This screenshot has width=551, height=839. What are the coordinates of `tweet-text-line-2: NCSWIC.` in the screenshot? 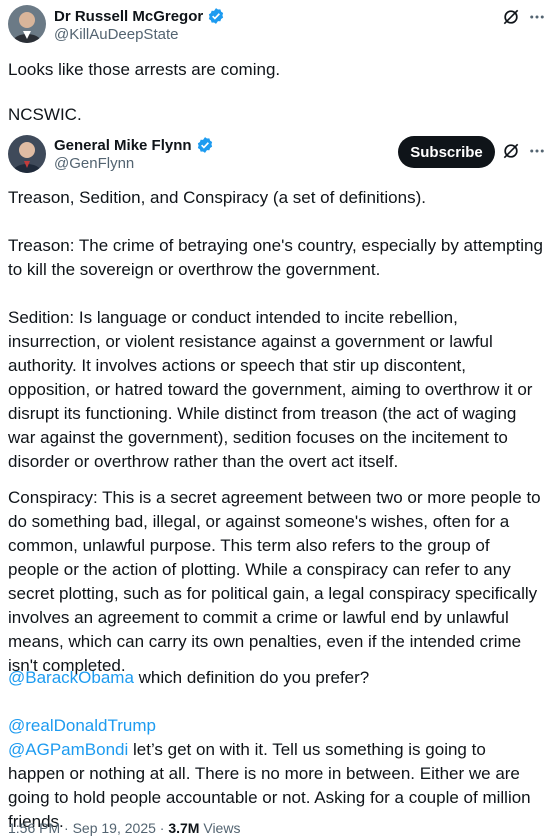 It's located at (45, 114).